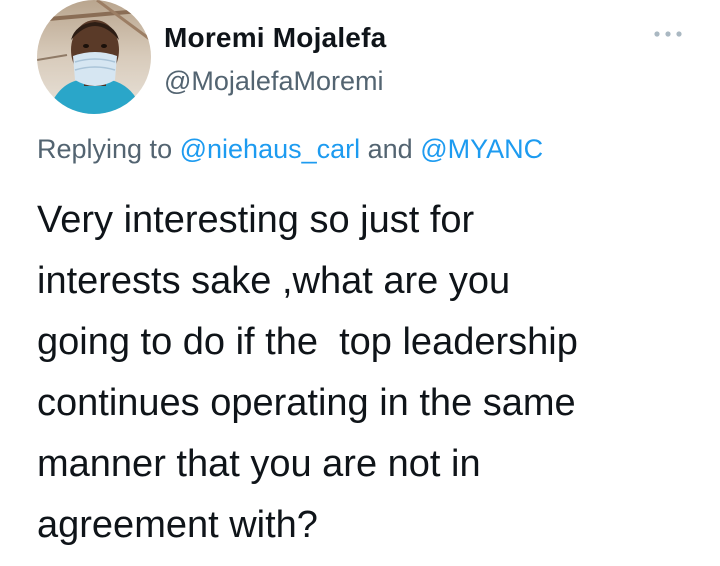  I want to click on more-horizontal-icon, so click(668, 34).